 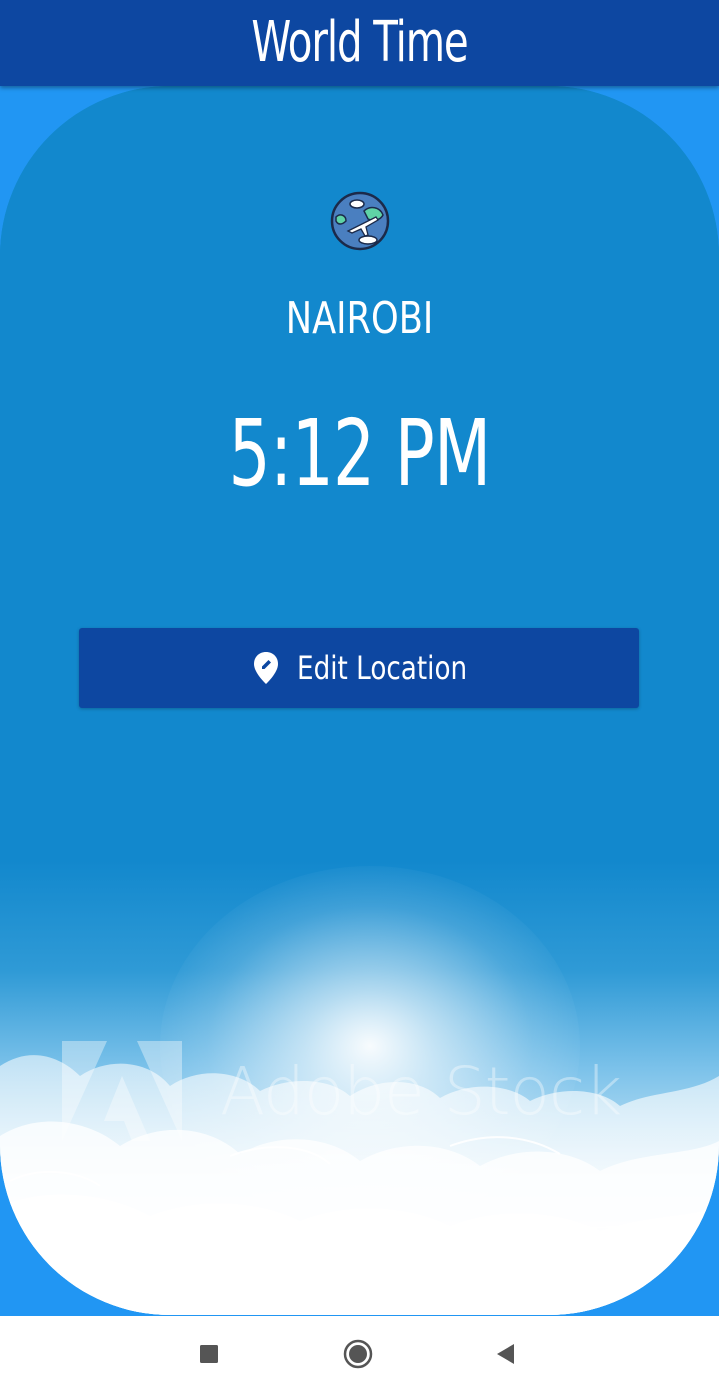 What do you see at coordinates (360, 221) in the screenshot?
I see `globe-airplane-icon` at bounding box center [360, 221].